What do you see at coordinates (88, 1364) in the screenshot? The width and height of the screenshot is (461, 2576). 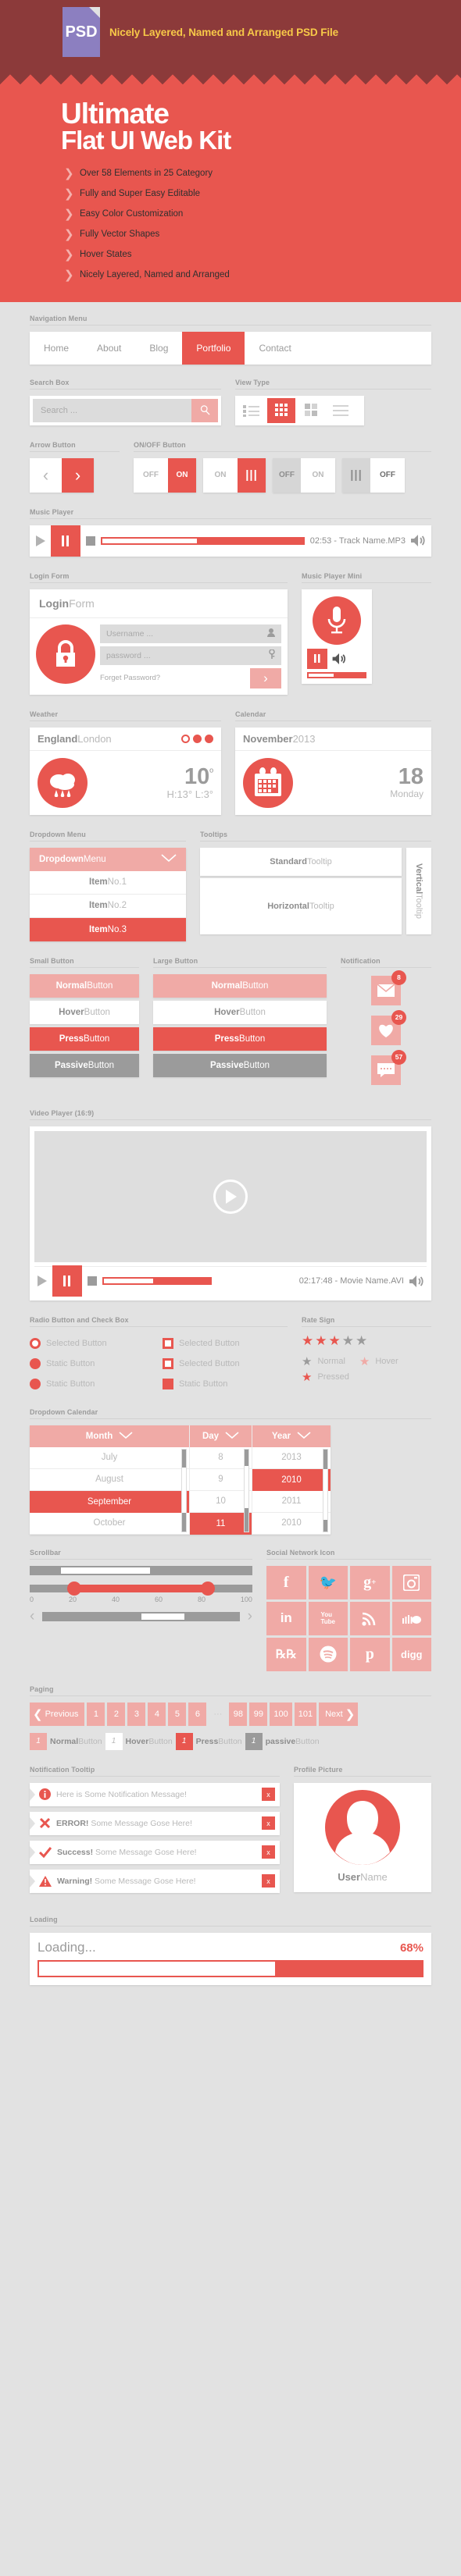 I see `radio-option-2: Static Button` at bounding box center [88, 1364].